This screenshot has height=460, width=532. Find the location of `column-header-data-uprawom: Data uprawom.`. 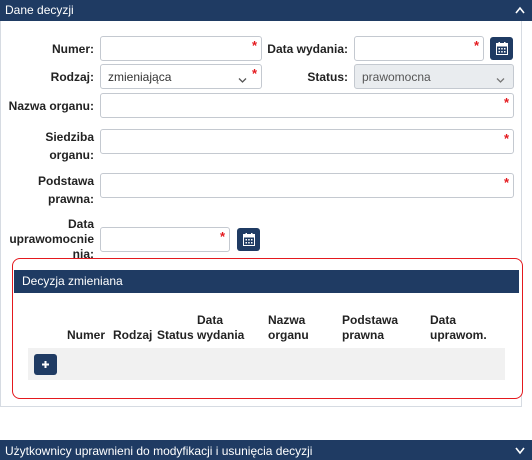

column-header-data-uprawom: Data uprawom. is located at coordinates (458, 327).